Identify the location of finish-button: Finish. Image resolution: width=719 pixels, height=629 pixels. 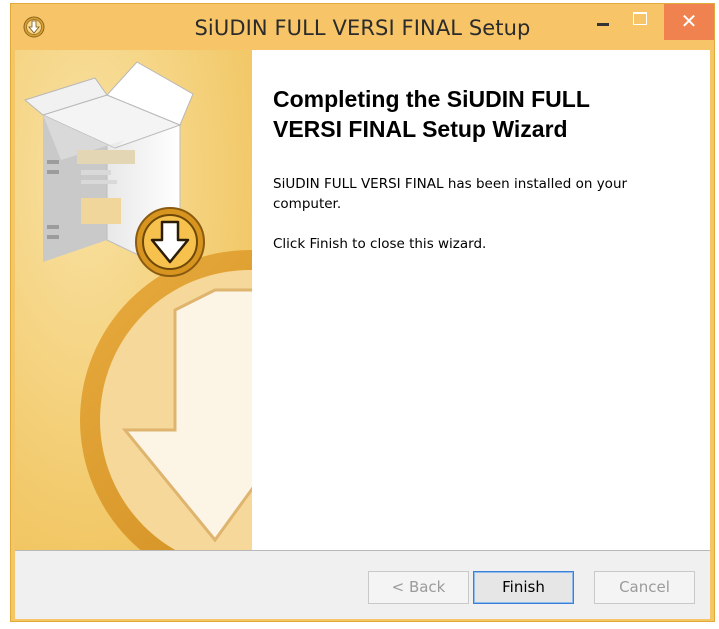
(523, 587).